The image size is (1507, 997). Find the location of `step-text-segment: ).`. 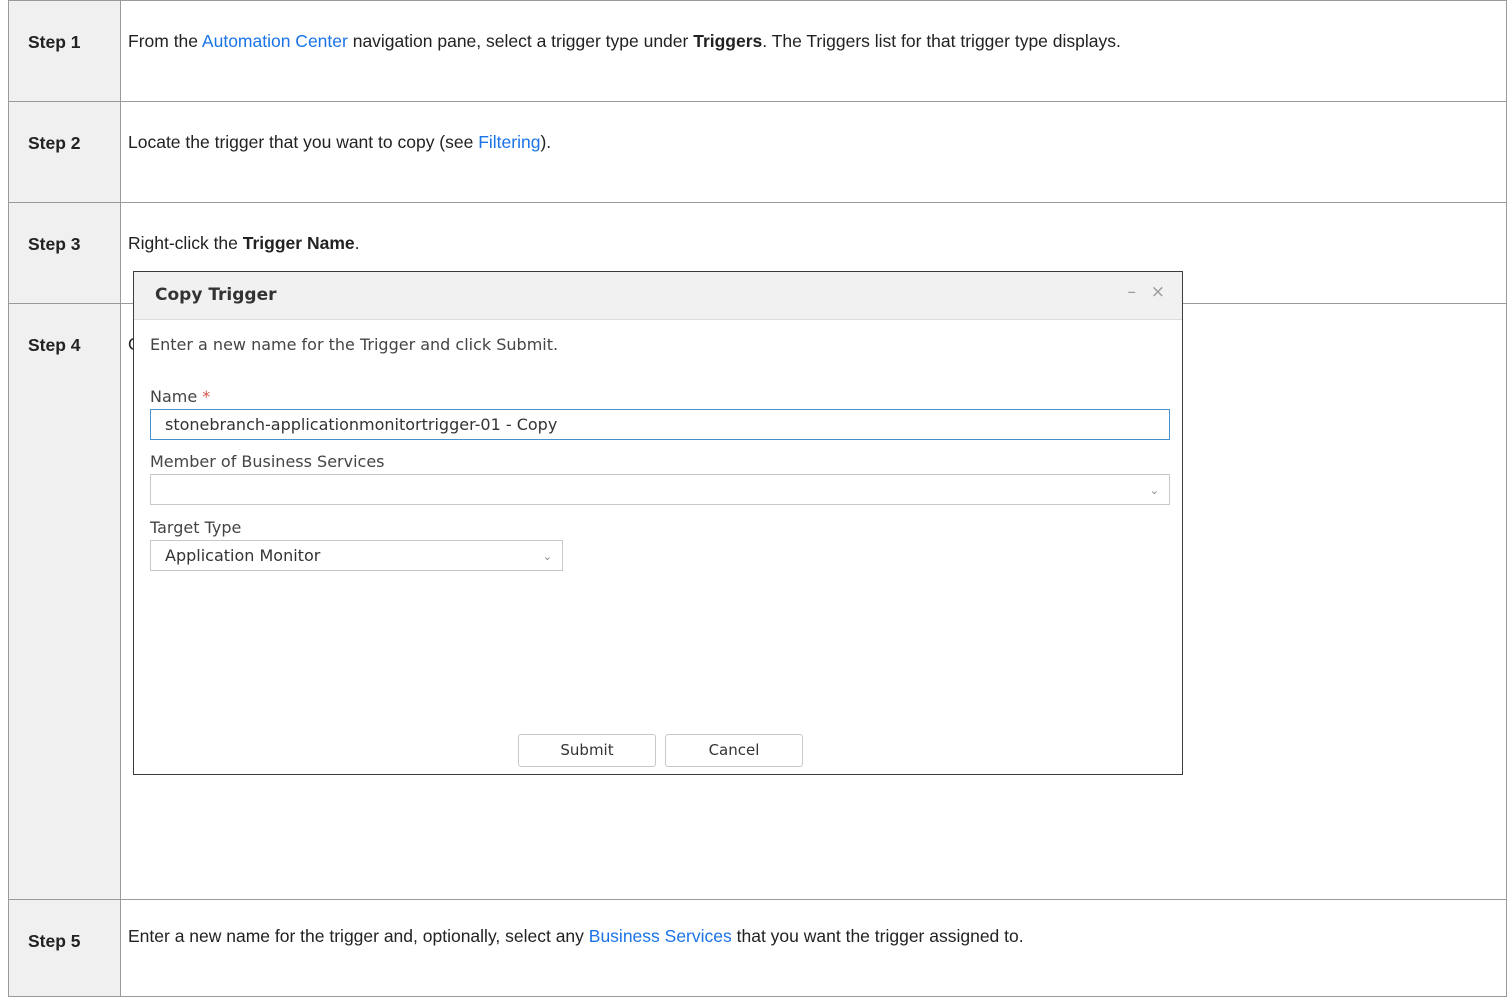

step-text-segment: ). is located at coordinates (546, 142).